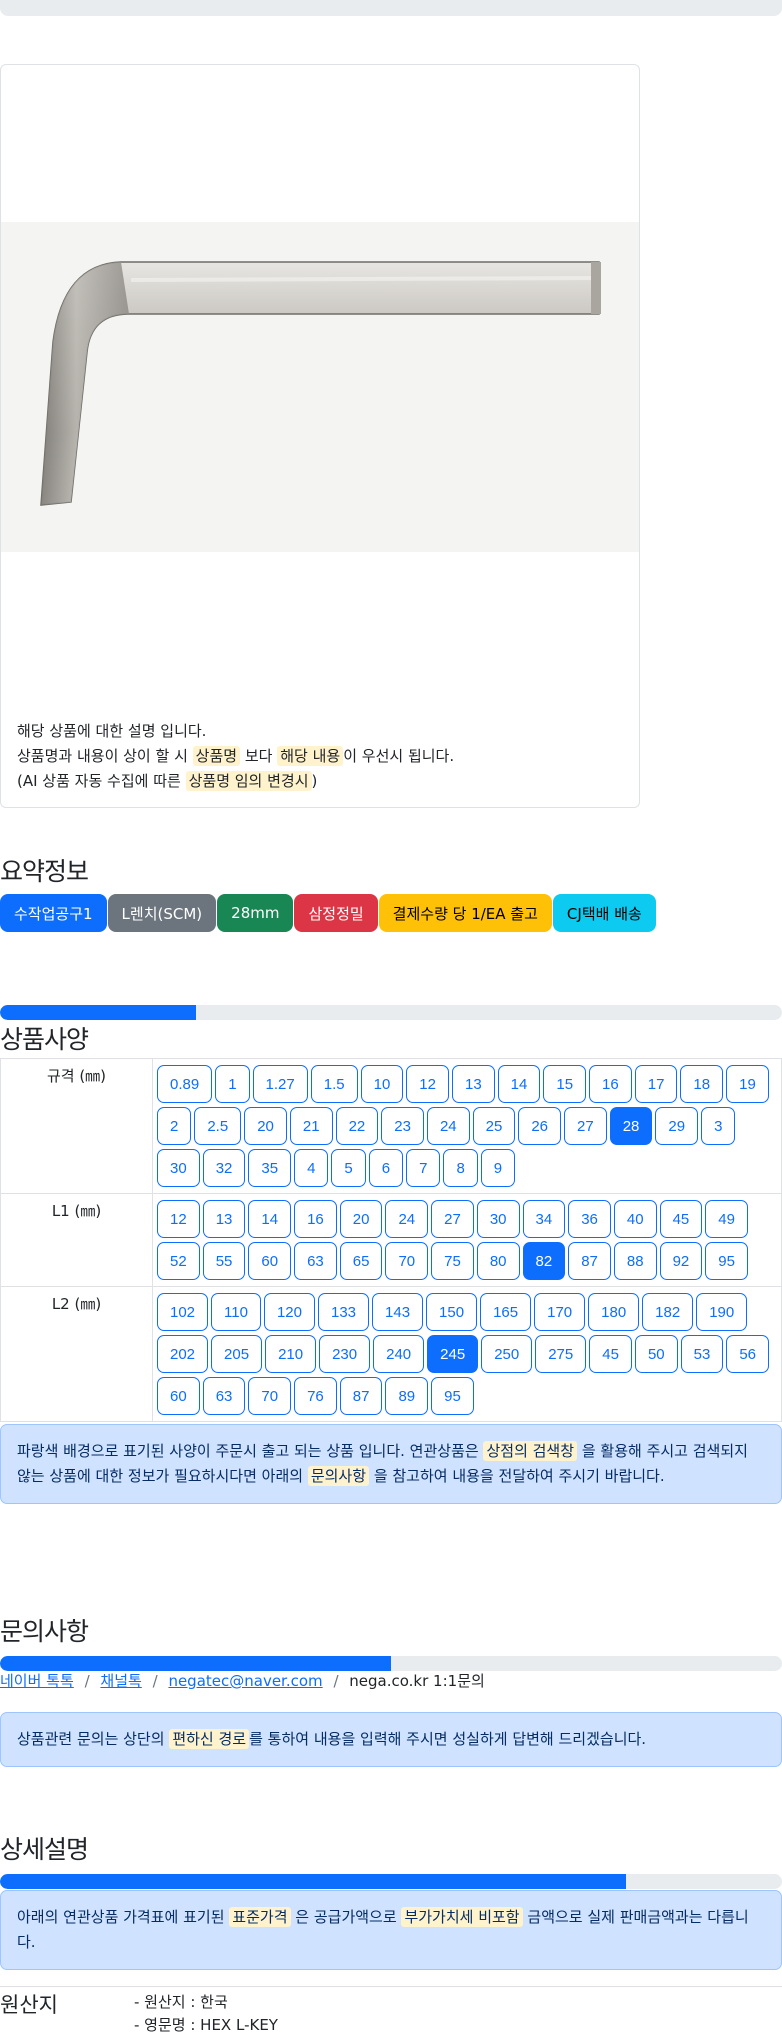  Describe the element at coordinates (453, 1354) in the screenshot. I see `spec-option-selected: 245` at that location.